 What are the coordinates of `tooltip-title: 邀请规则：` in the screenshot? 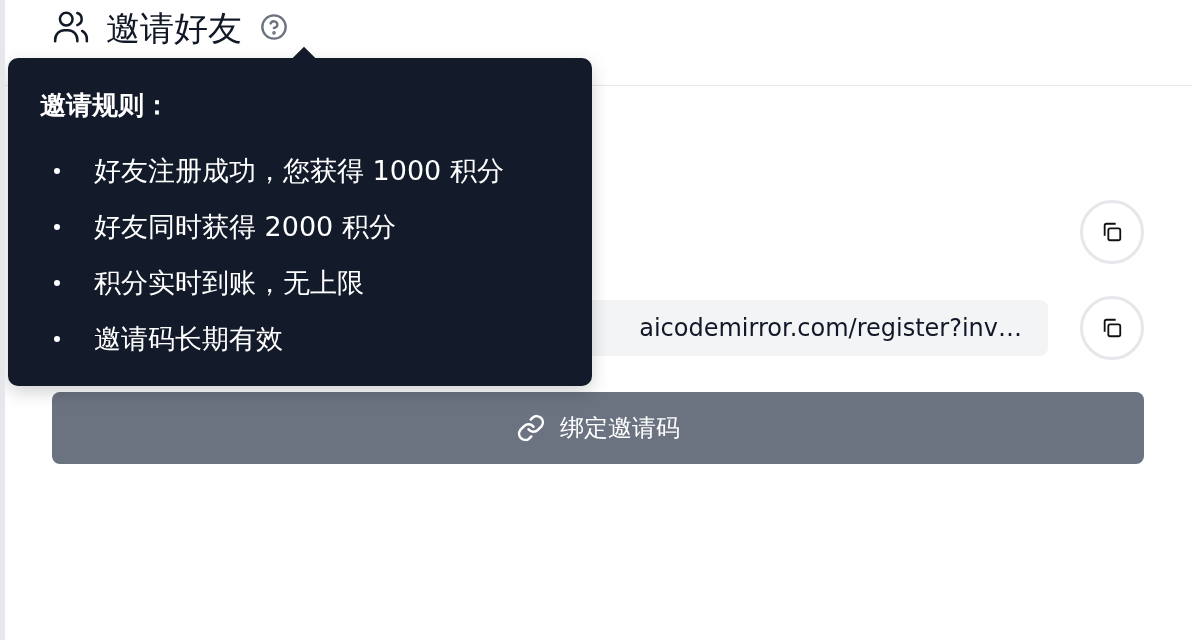 It's located at (105, 105).